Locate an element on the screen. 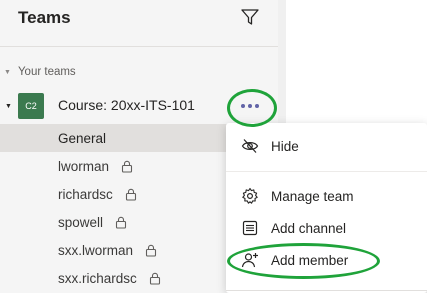 This screenshot has height=293, width=427. team-row: ▼ C2 Course: 20xx-ITS-101 is located at coordinates (139, 106).